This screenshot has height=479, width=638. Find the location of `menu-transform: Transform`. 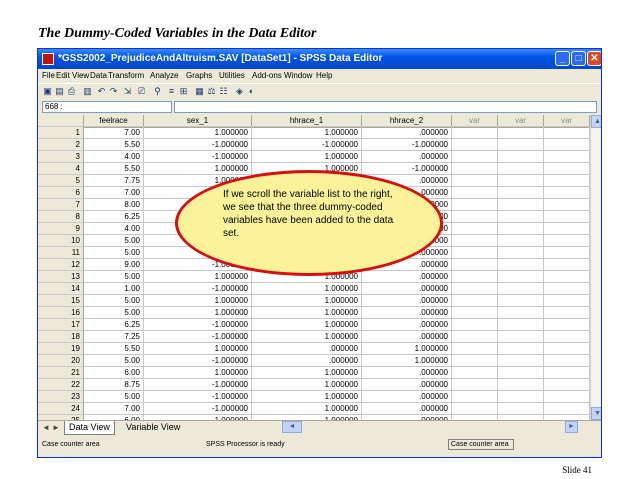

menu-transform: Transform is located at coordinates (126, 76).